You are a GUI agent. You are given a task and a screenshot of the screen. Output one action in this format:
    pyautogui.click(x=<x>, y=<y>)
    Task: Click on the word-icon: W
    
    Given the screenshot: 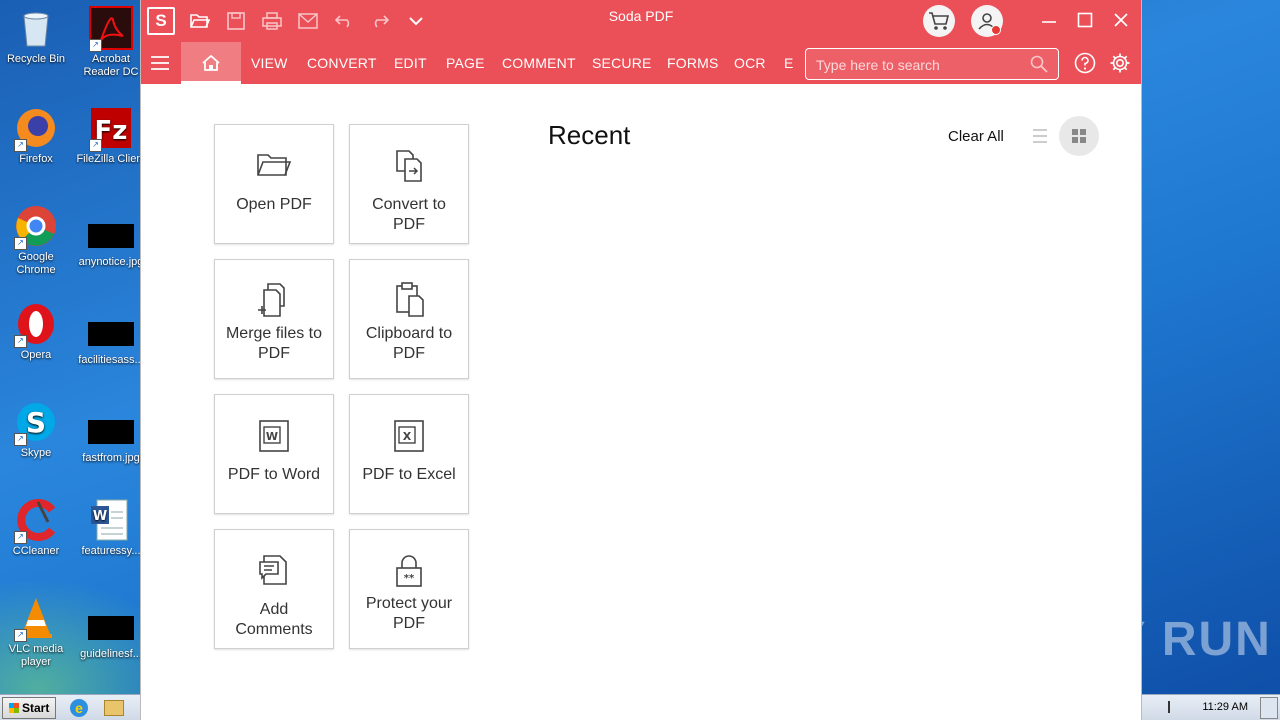 What is the action you would take?
    pyautogui.click(x=274, y=436)
    